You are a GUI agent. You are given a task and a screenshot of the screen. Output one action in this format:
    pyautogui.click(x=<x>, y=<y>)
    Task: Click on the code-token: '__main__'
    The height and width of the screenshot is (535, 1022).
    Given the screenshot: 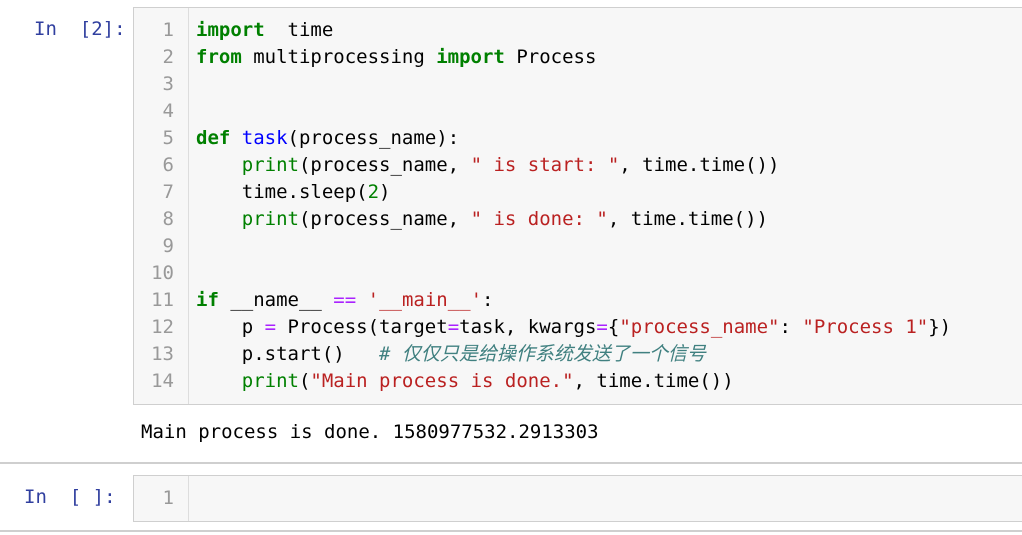 What is the action you would take?
    pyautogui.click(x=425, y=300)
    